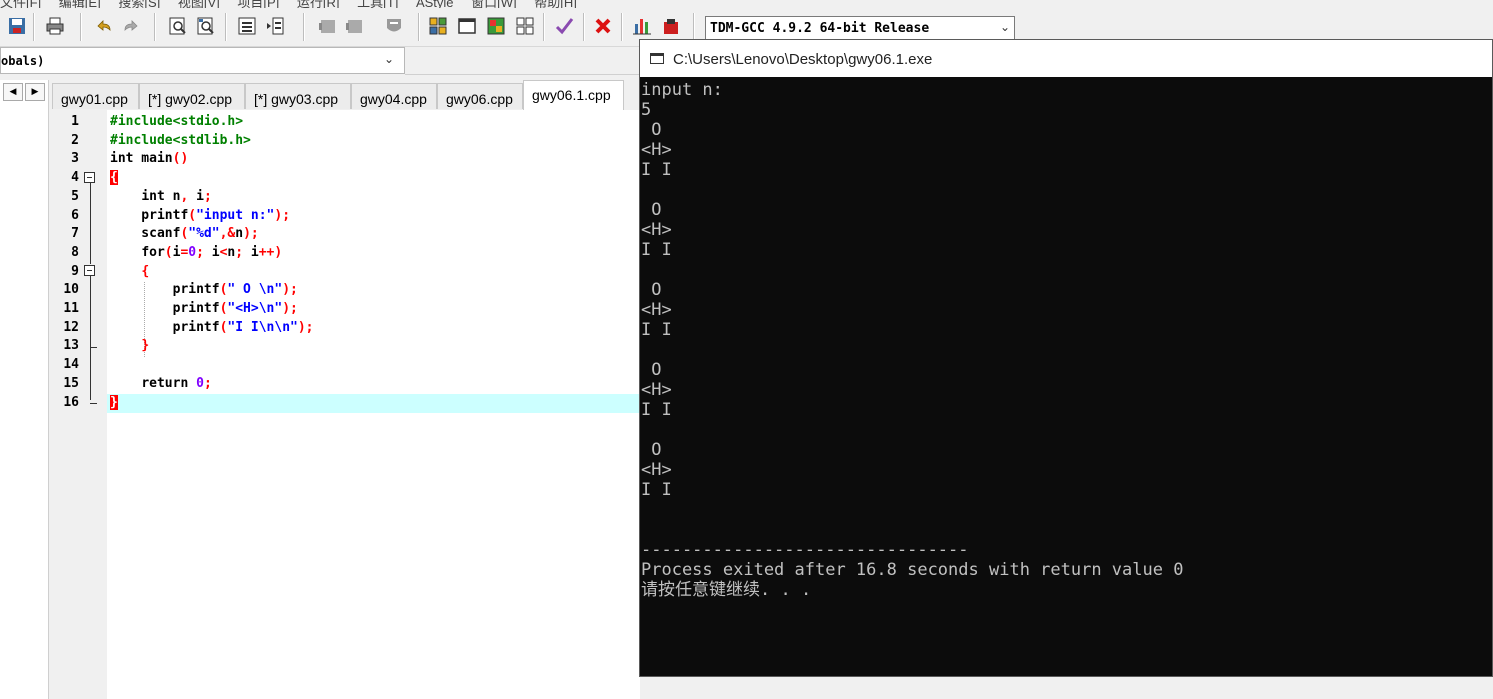 This screenshot has height=699, width=1493. What do you see at coordinates (682, 90) in the screenshot?
I see `console-line: input n:` at bounding box center [682, 90].